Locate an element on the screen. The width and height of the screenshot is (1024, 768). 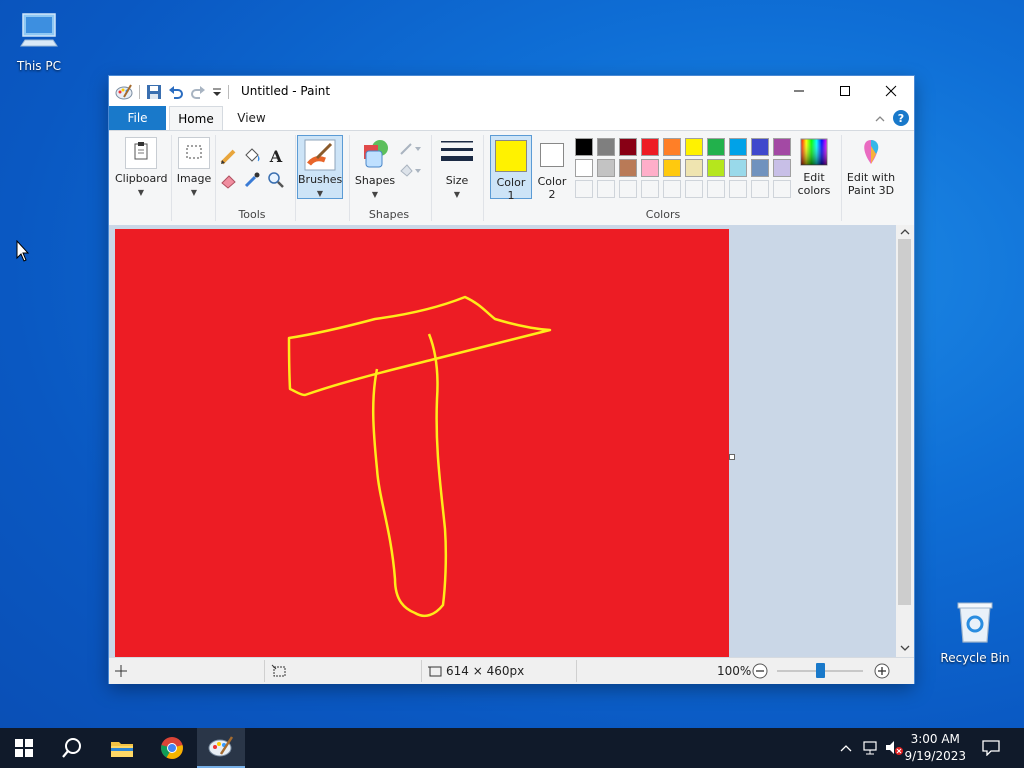
vertical-scrollbar is located at coordinates (905, 441).